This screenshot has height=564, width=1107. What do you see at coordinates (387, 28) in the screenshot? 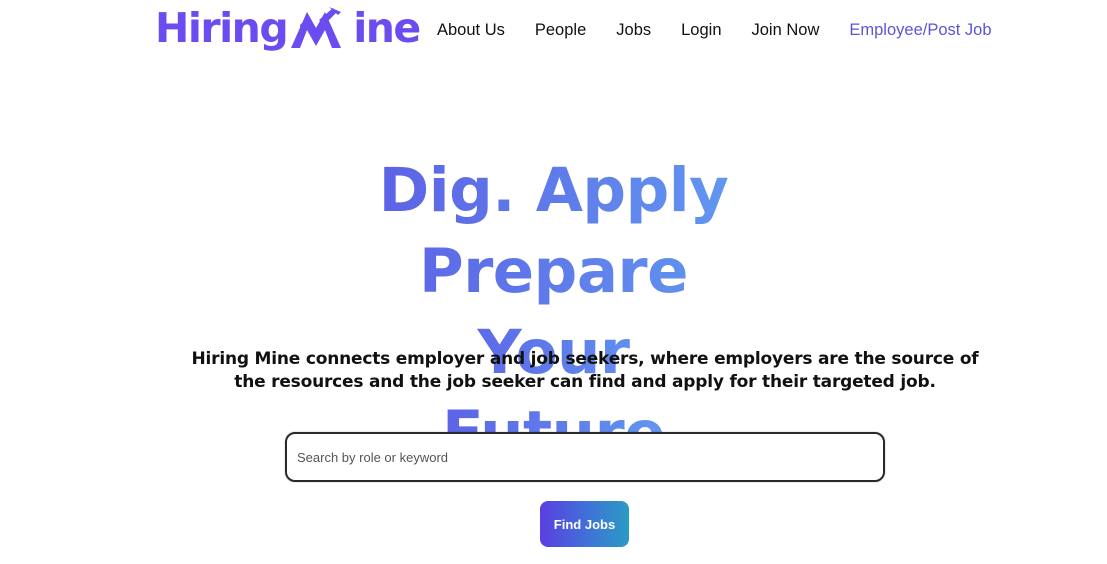
I see `logo-text-right: ine` at bounding box center [387, 28].